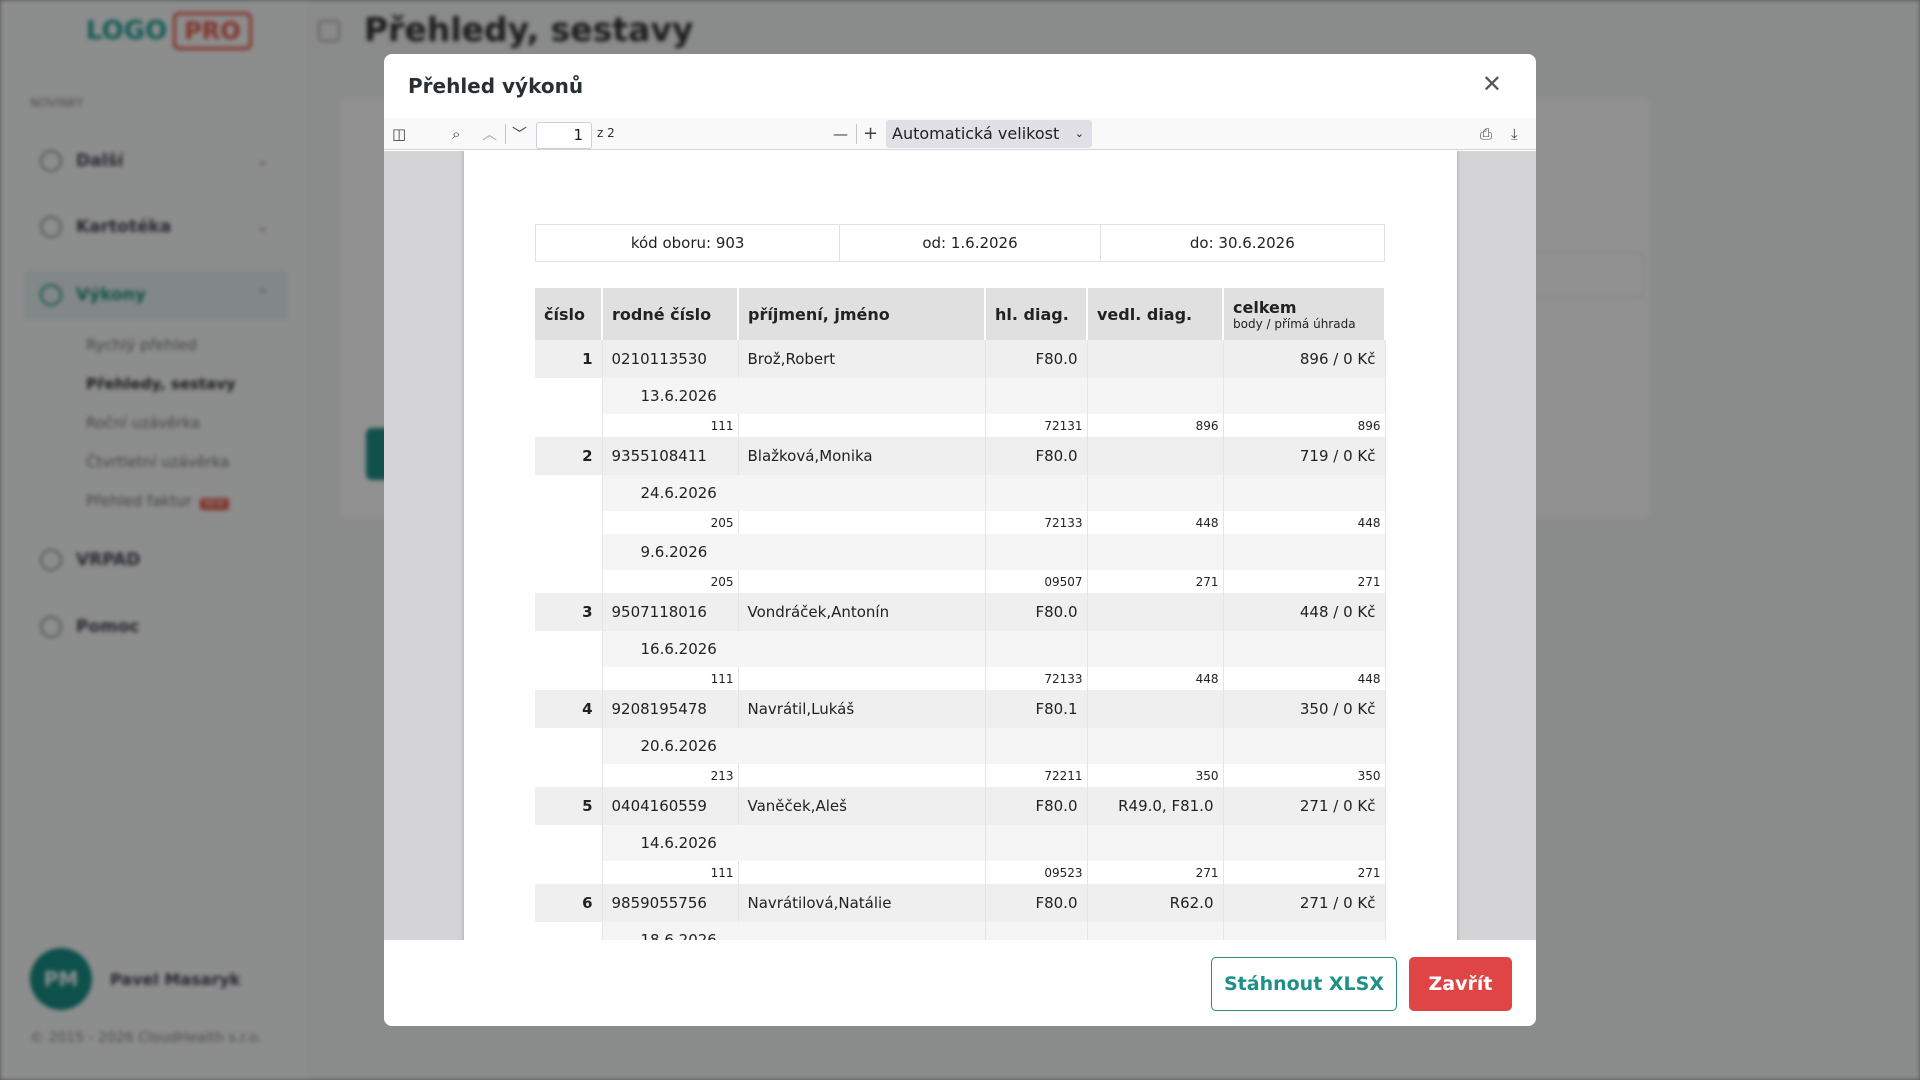 The width and height of the screenshot is (1920, 1080). Describe the element at coordinates (960, 872) in the screenshot. I see `table-row-detail: 111 09523 271 271` at that location.